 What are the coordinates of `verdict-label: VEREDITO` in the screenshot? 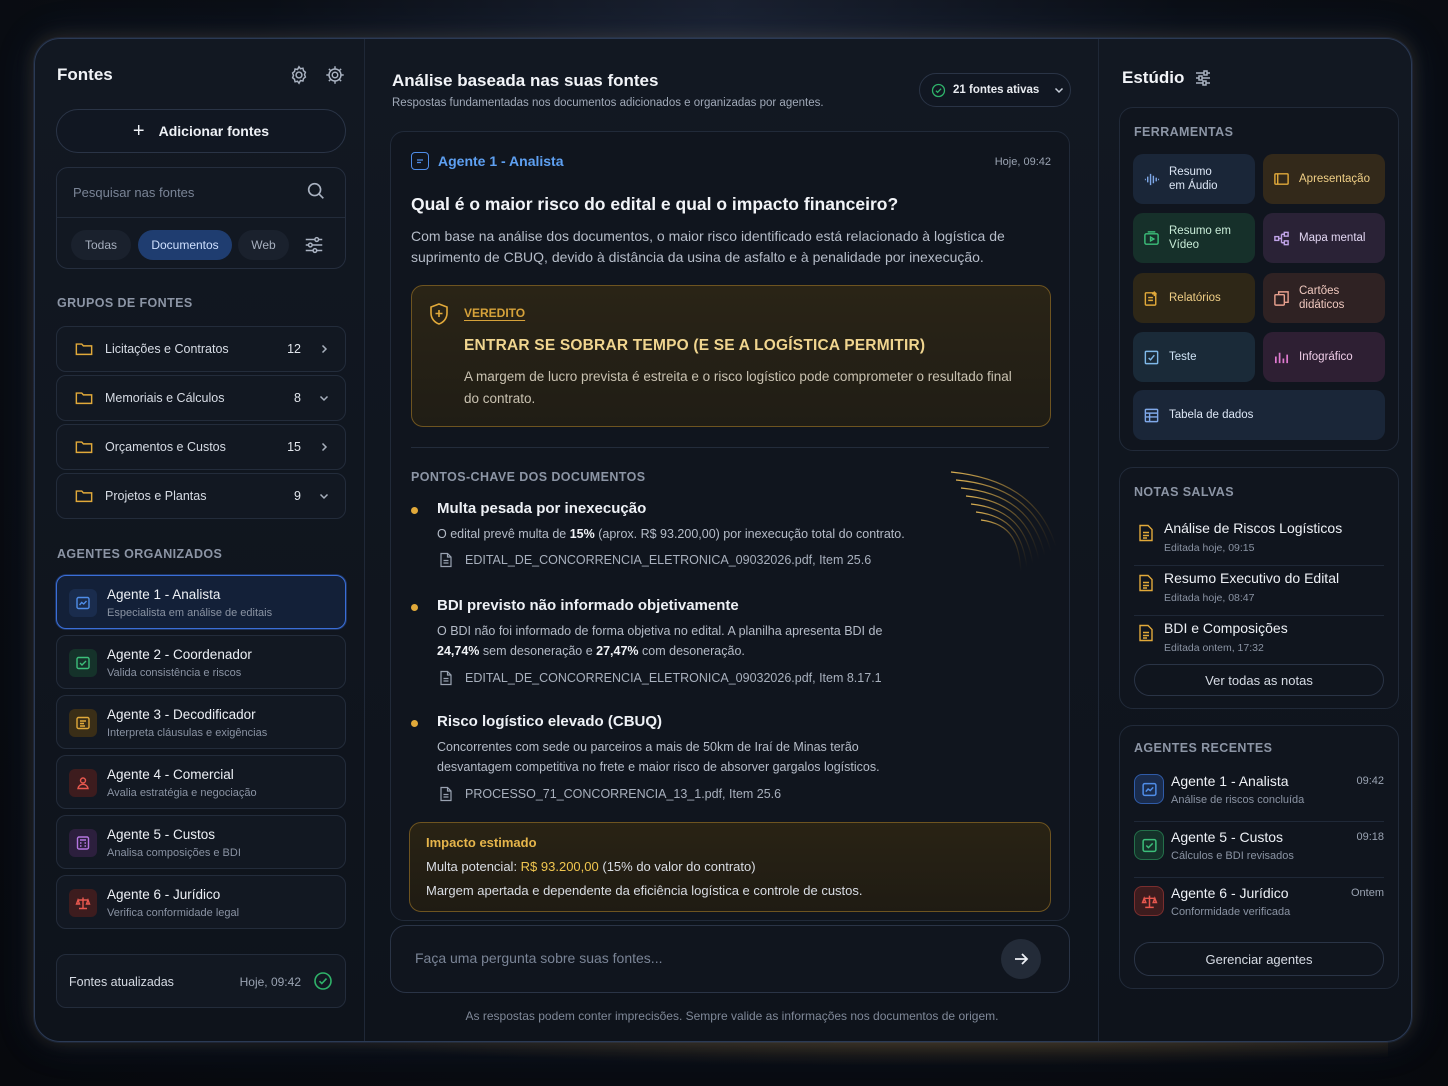 It's located at (495, 313).